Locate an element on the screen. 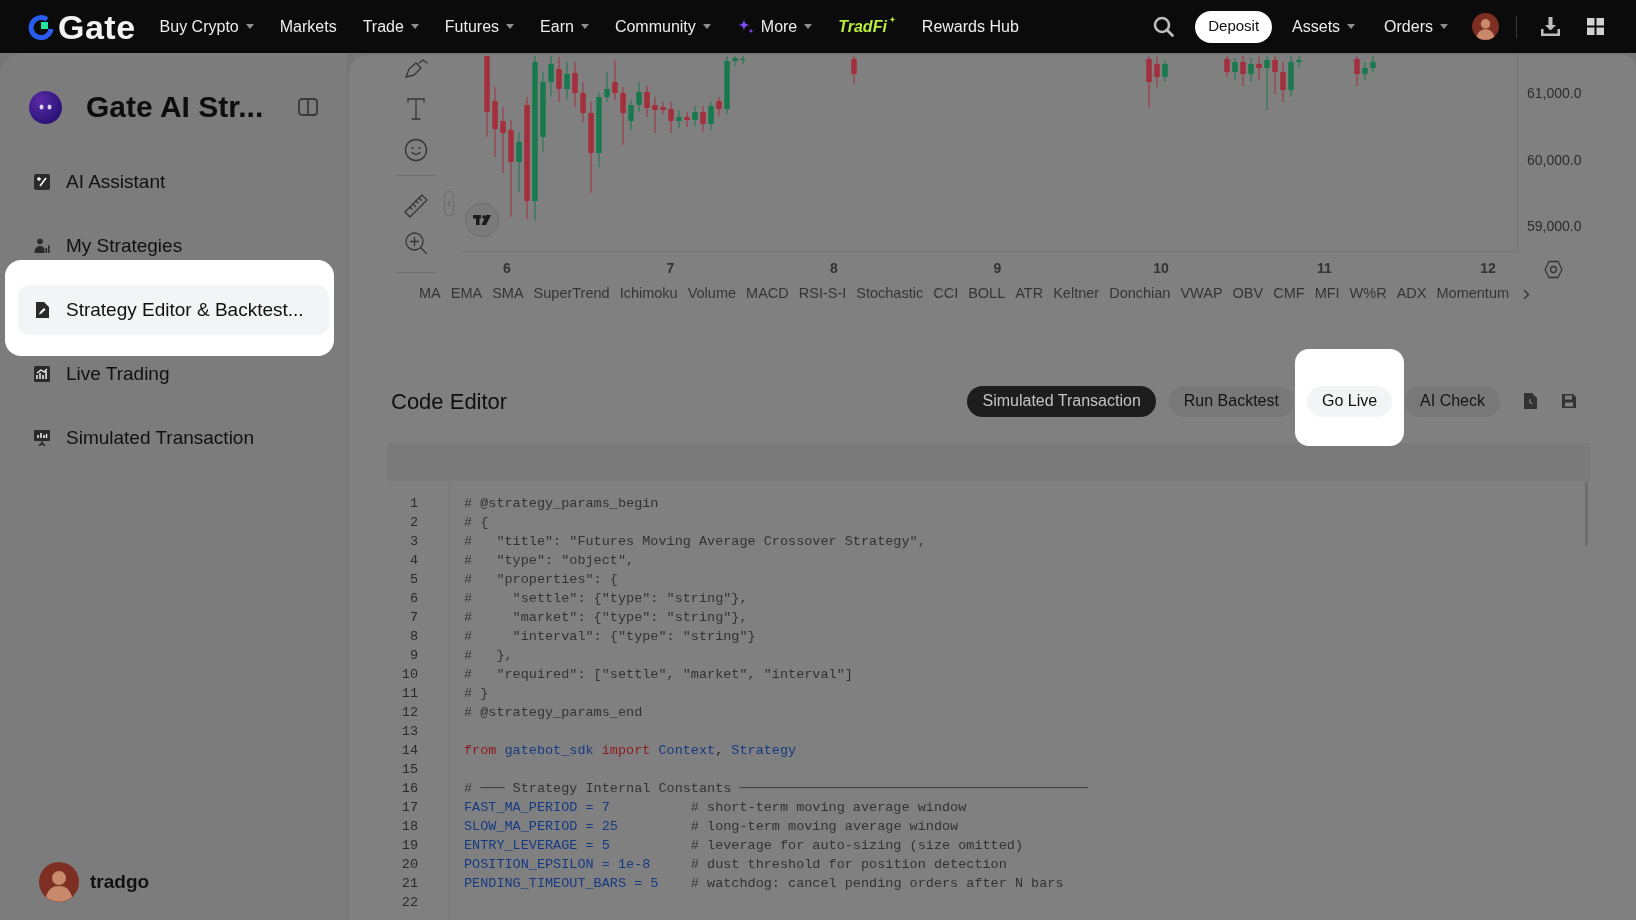 This screenshot has height=920, width=1636. nav-menu: Community is located at coordinates (662, 26).